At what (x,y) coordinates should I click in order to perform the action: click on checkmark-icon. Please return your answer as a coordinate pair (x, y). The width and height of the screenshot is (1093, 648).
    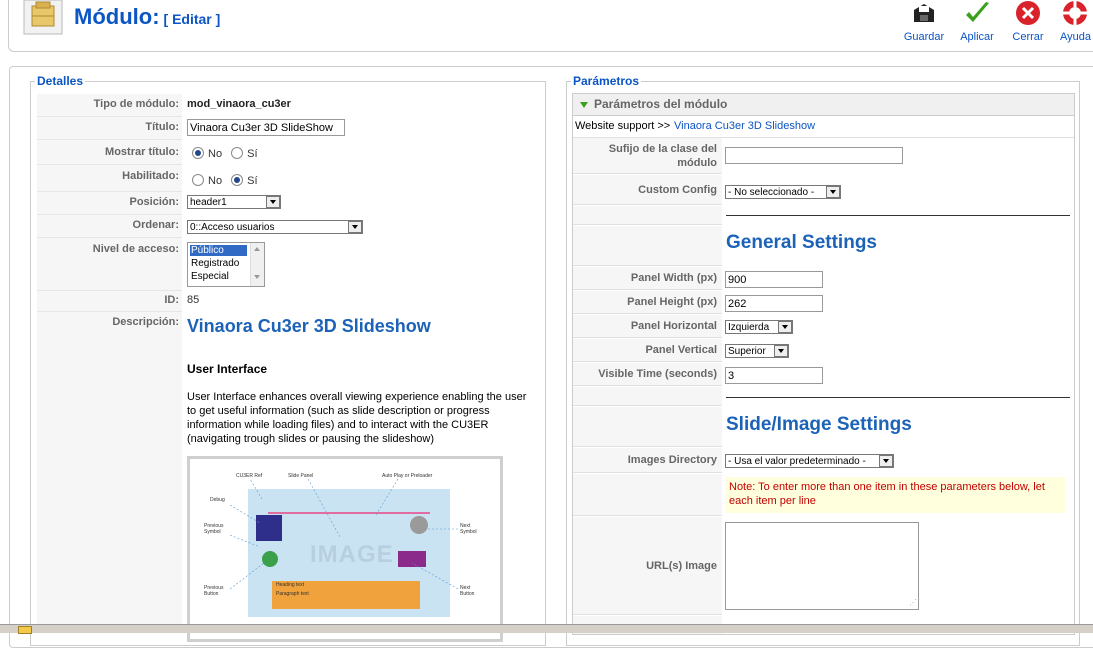
    Looking at the image, I should click on (977, 12).